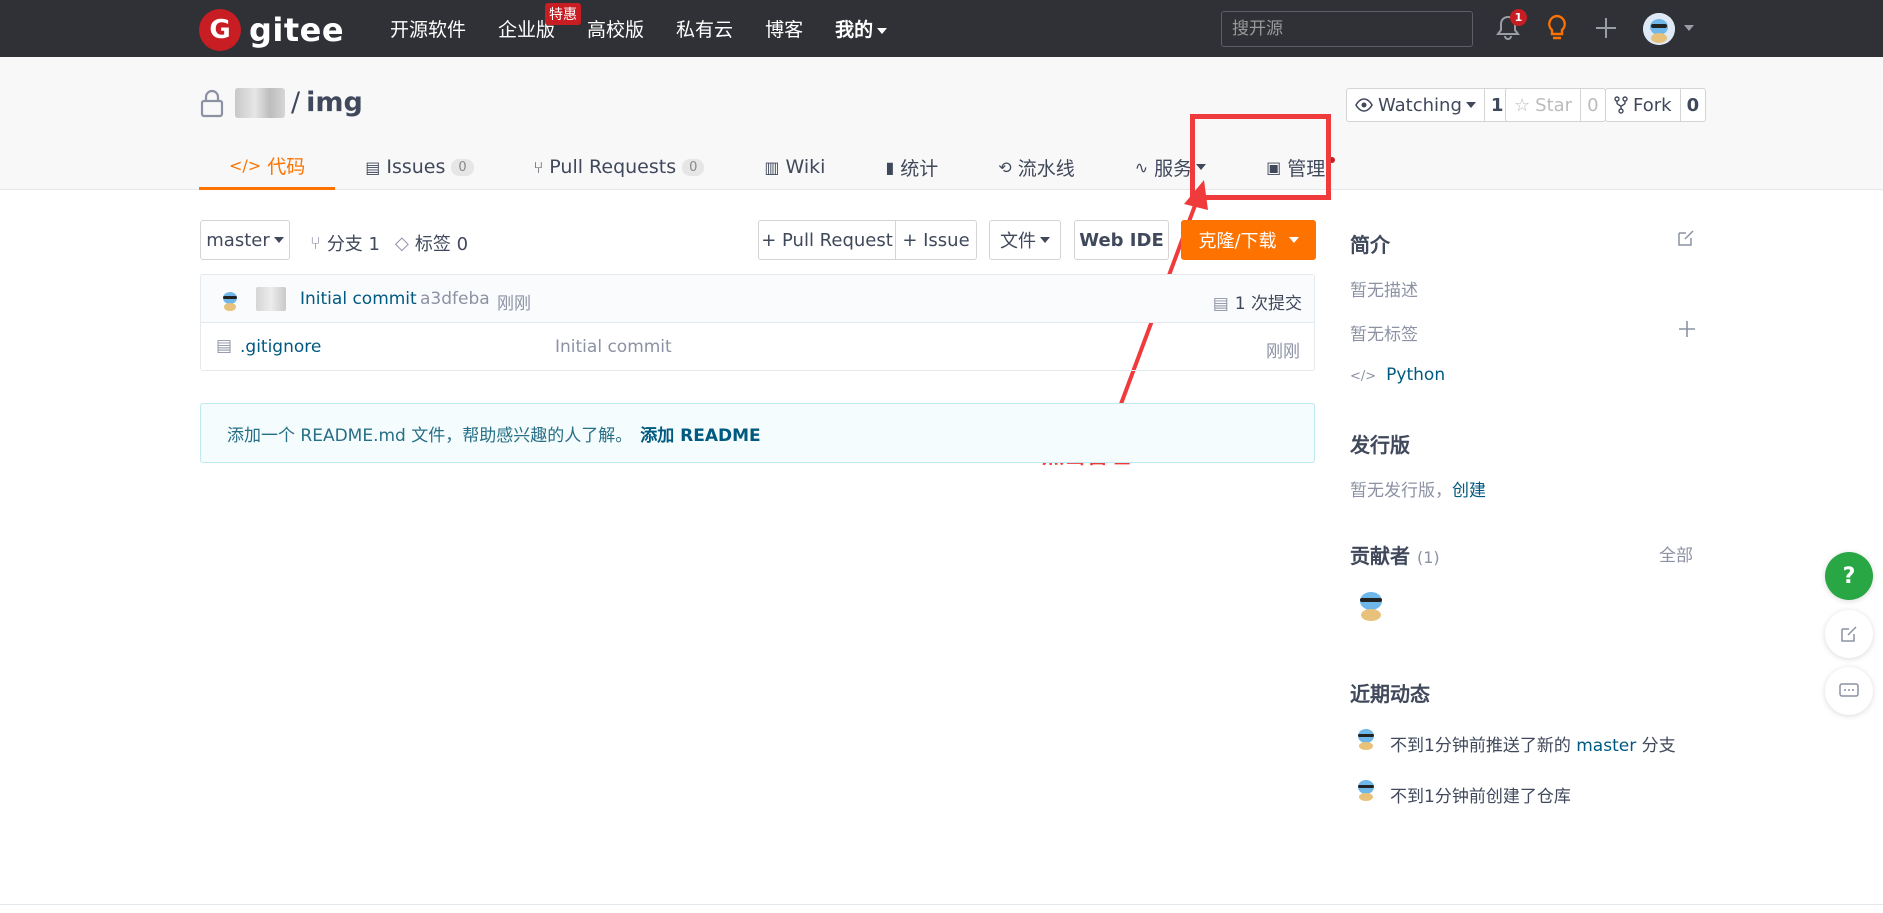 Image resolution: width=1883 pixels, height=913 pixels. What do you see at coordinates (428, 28) in the screenshot?
I see `nav-open-source: 开源软件` at bounding box center [428, 28].